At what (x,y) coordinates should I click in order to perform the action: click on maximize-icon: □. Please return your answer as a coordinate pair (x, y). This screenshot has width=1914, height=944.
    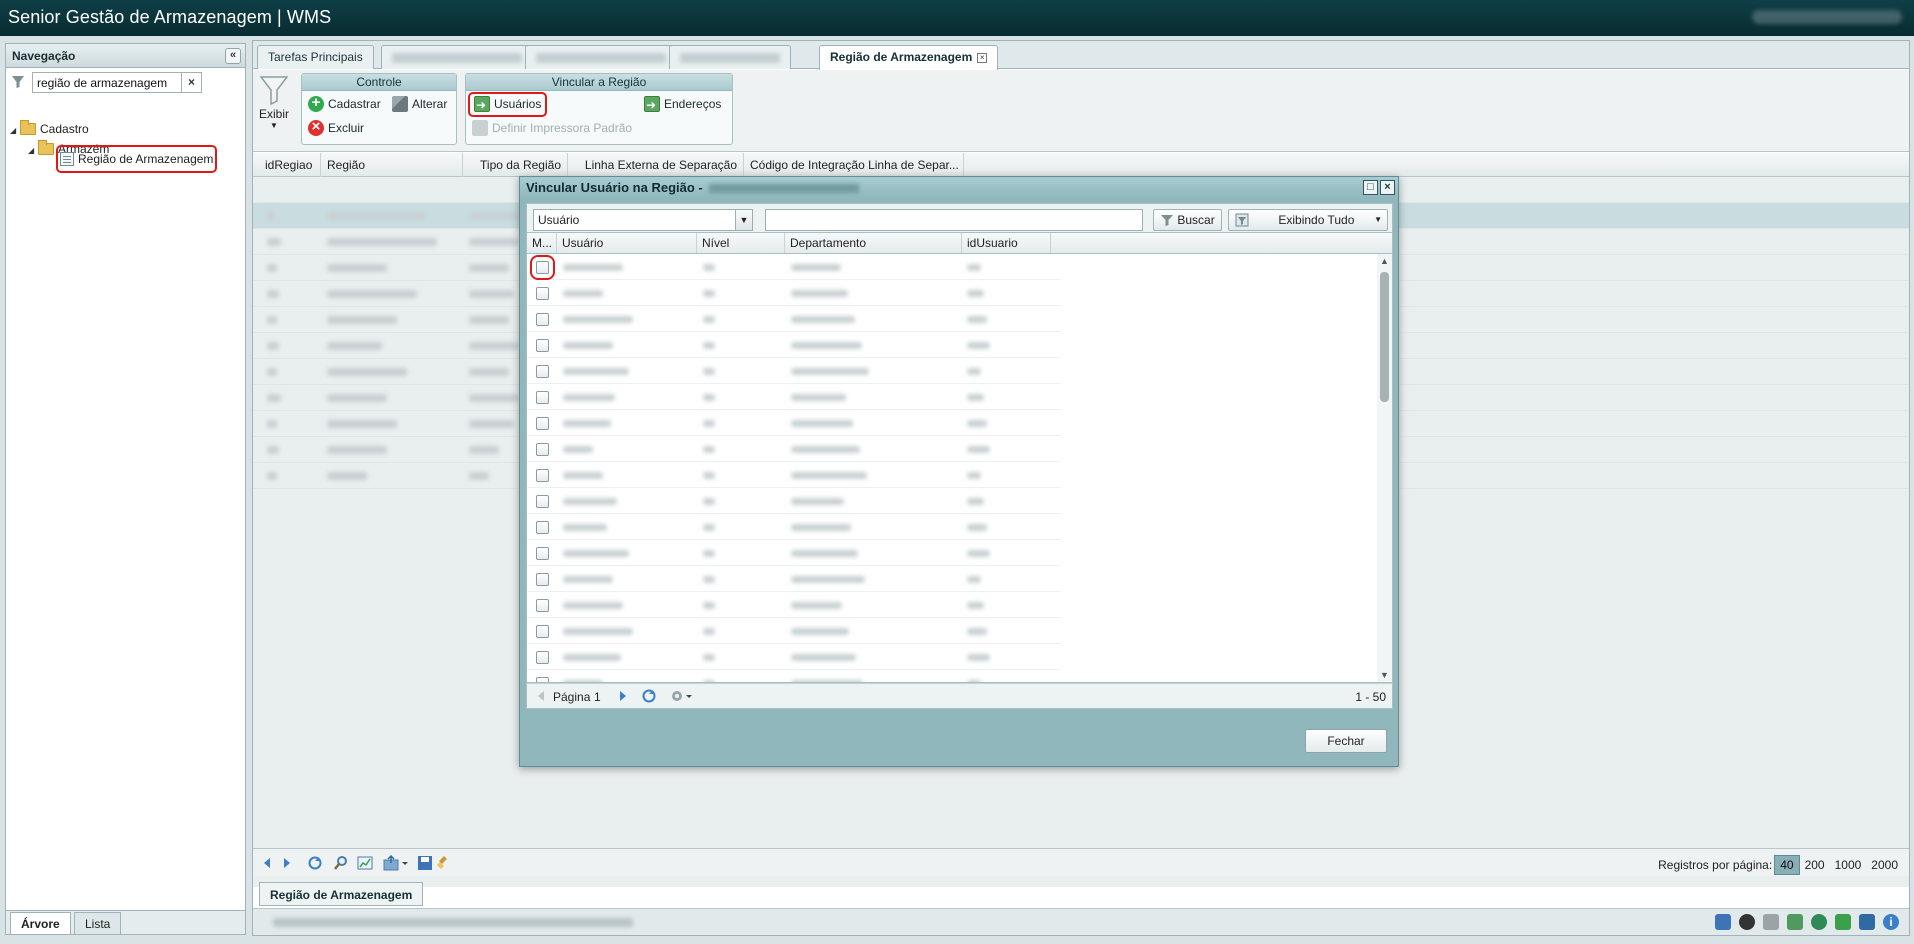
    Looking at the image, I should click on (1370, 187).